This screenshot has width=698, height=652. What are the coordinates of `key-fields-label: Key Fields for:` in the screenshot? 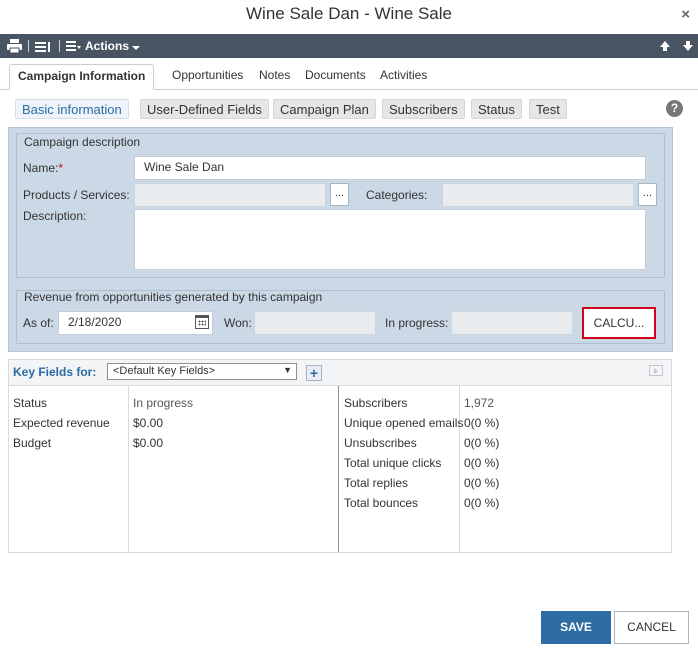 It's located at (55, 372).